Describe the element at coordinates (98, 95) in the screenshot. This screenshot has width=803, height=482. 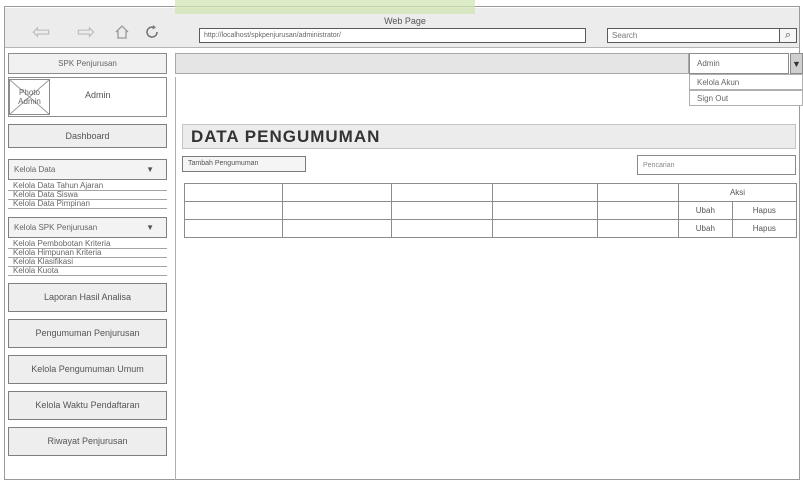
I see `user-name: Admin` at that location.